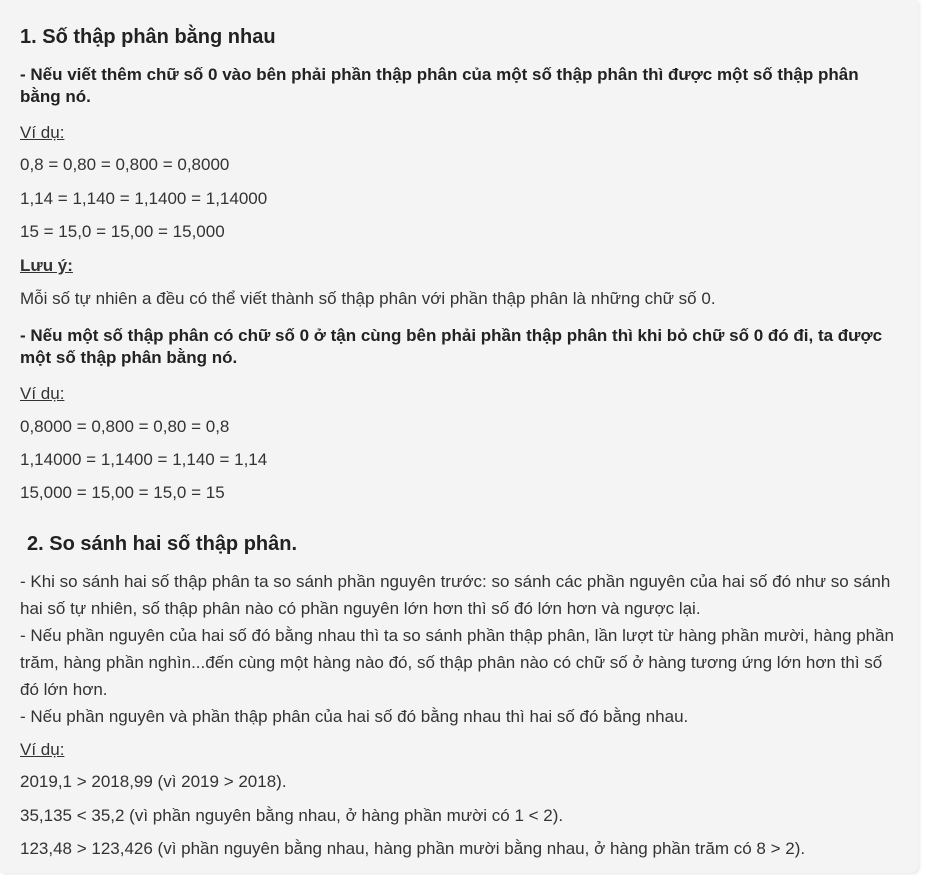 The width and height of the screenshot is (925, 875). I want to click on section-1-title: 1. Số thập phân bằng nhau, so click(148, 37).